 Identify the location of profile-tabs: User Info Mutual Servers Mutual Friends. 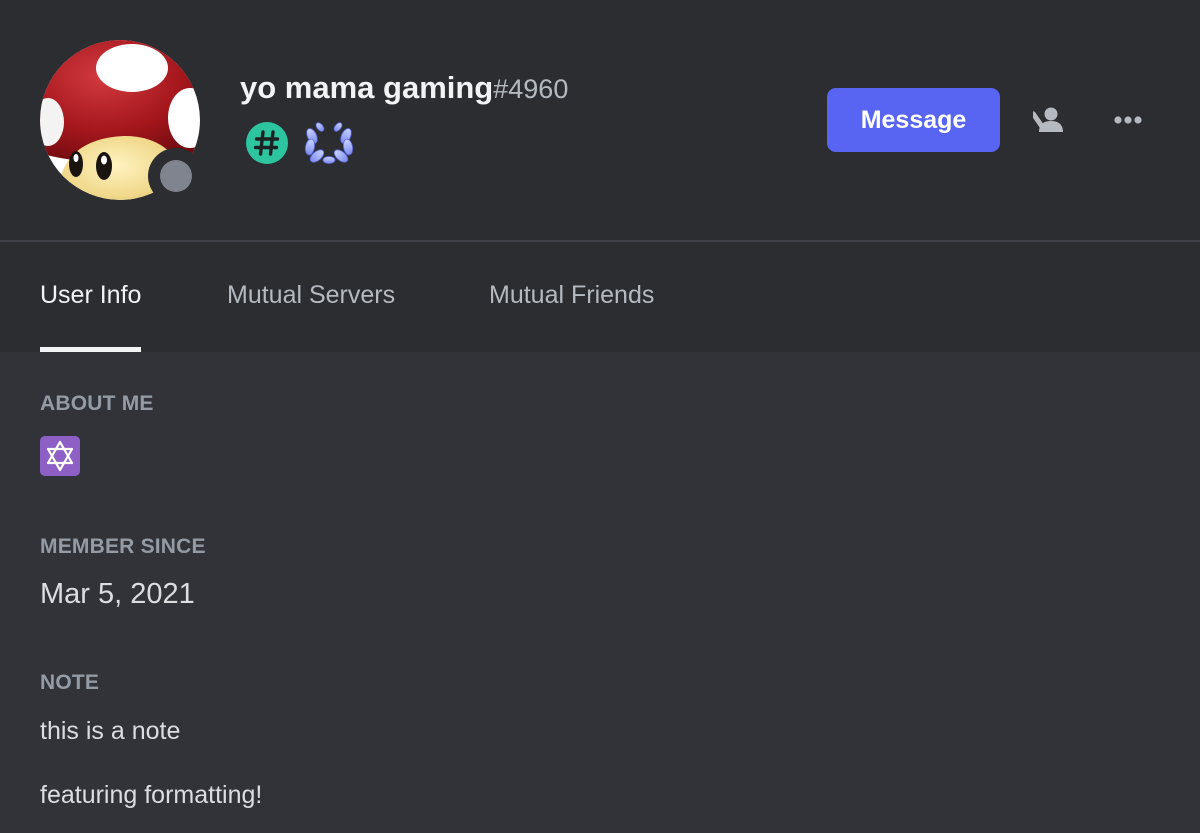
(600, 297).